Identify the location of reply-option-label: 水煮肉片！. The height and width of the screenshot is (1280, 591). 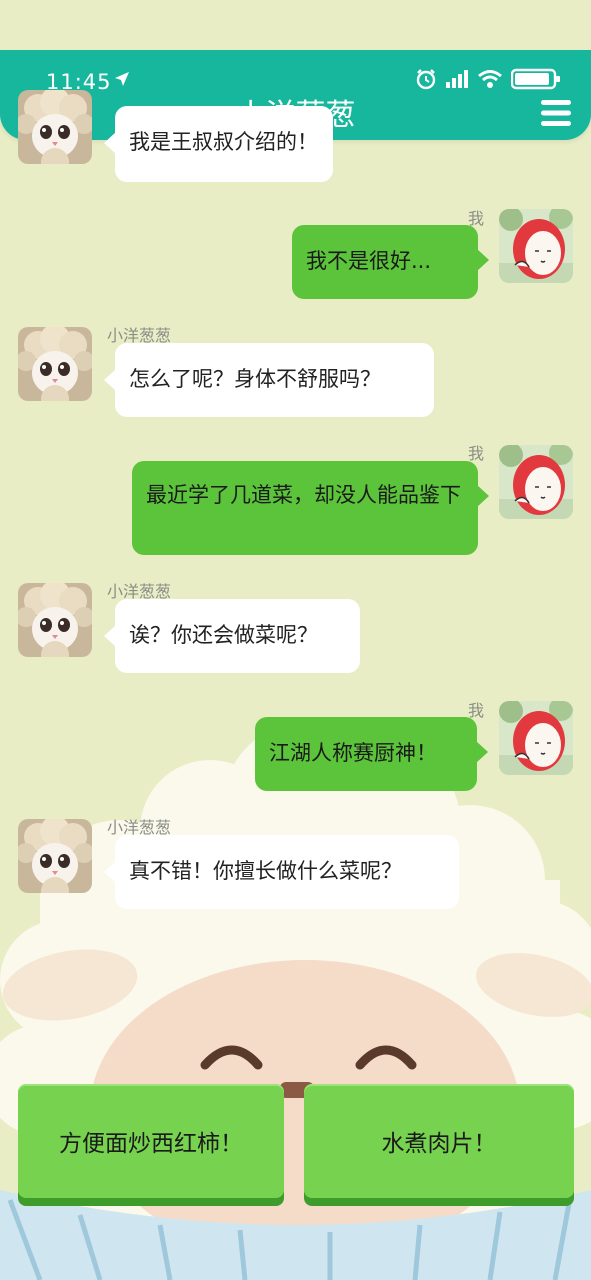
(439, 1144).